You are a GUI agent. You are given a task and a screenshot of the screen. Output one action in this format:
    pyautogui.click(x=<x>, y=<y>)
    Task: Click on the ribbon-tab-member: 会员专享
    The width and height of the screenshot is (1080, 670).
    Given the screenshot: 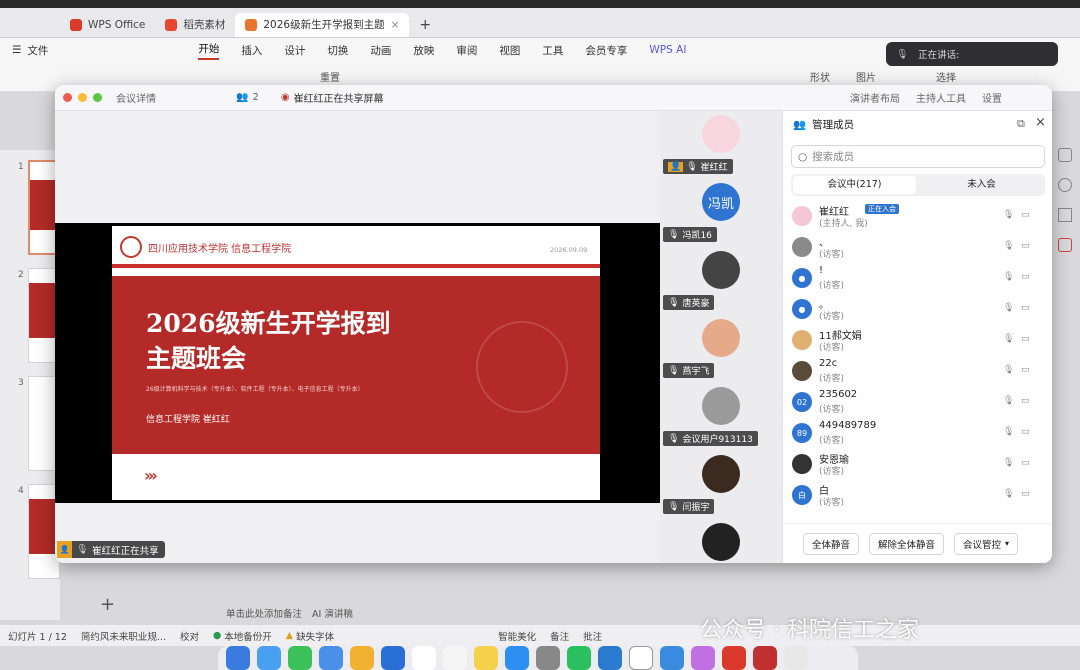 What is the action you would take?
    pyautogui.click(x=606, y=50)
    